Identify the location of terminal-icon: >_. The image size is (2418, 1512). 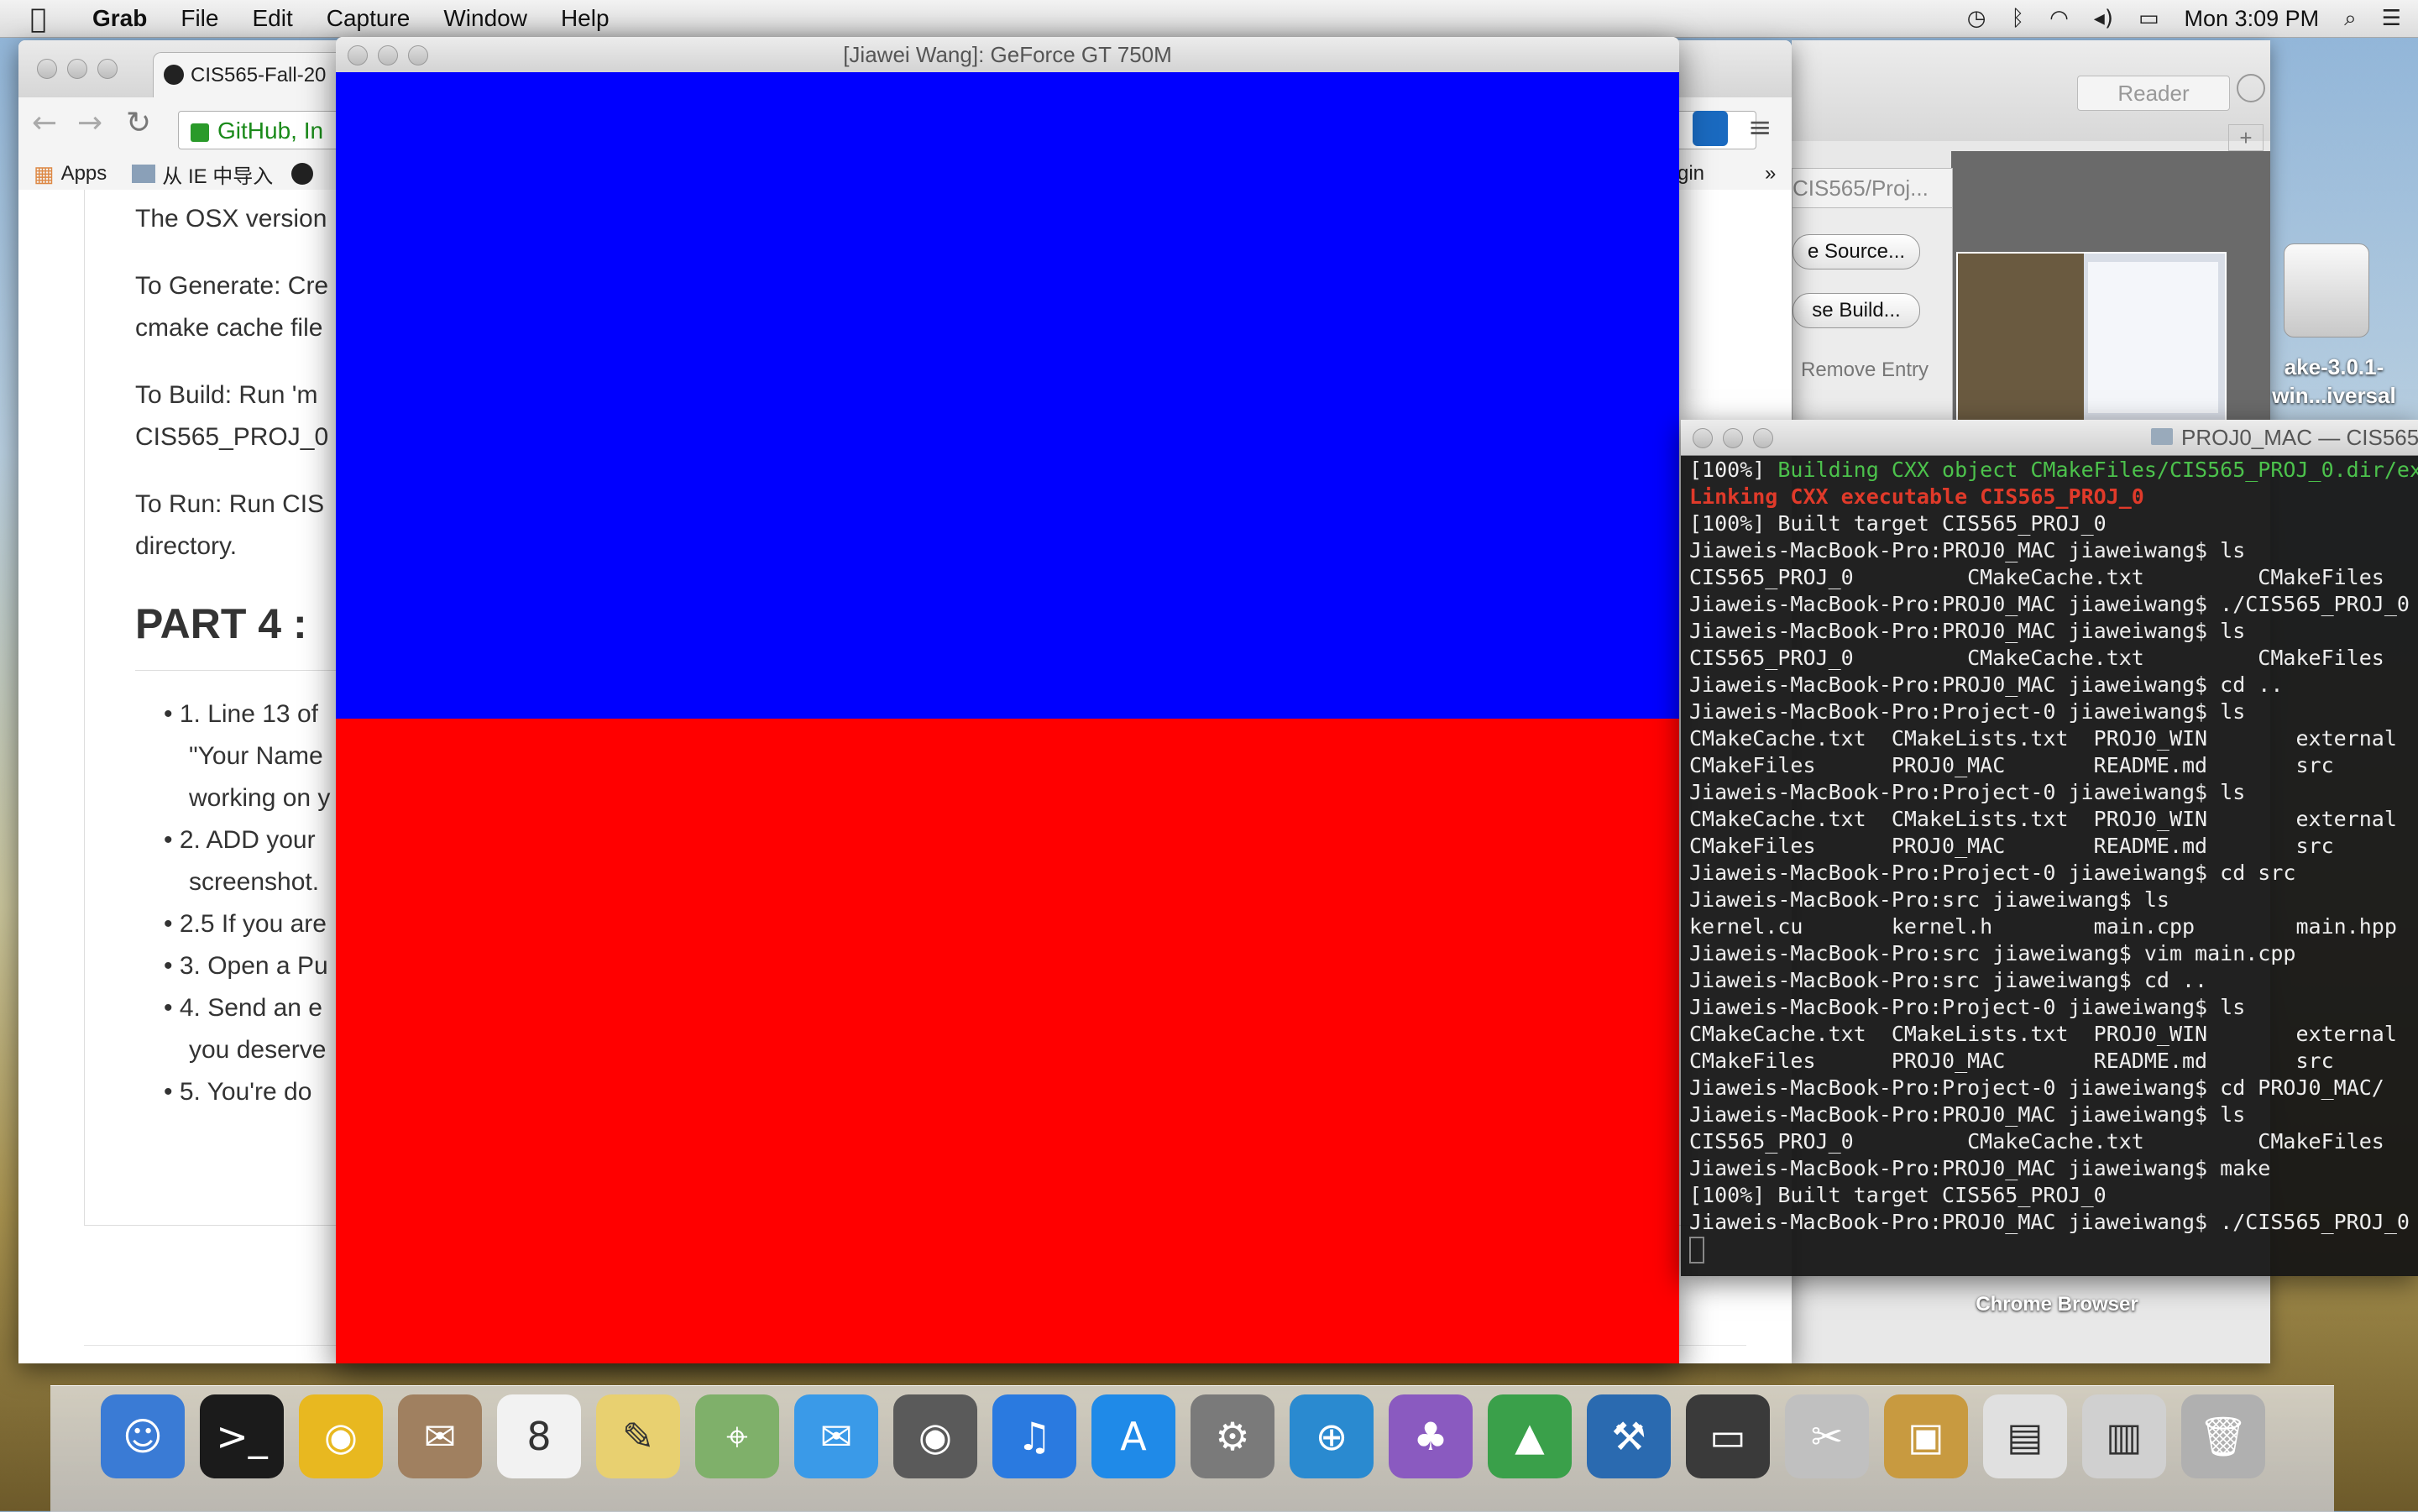
(242, 1436).